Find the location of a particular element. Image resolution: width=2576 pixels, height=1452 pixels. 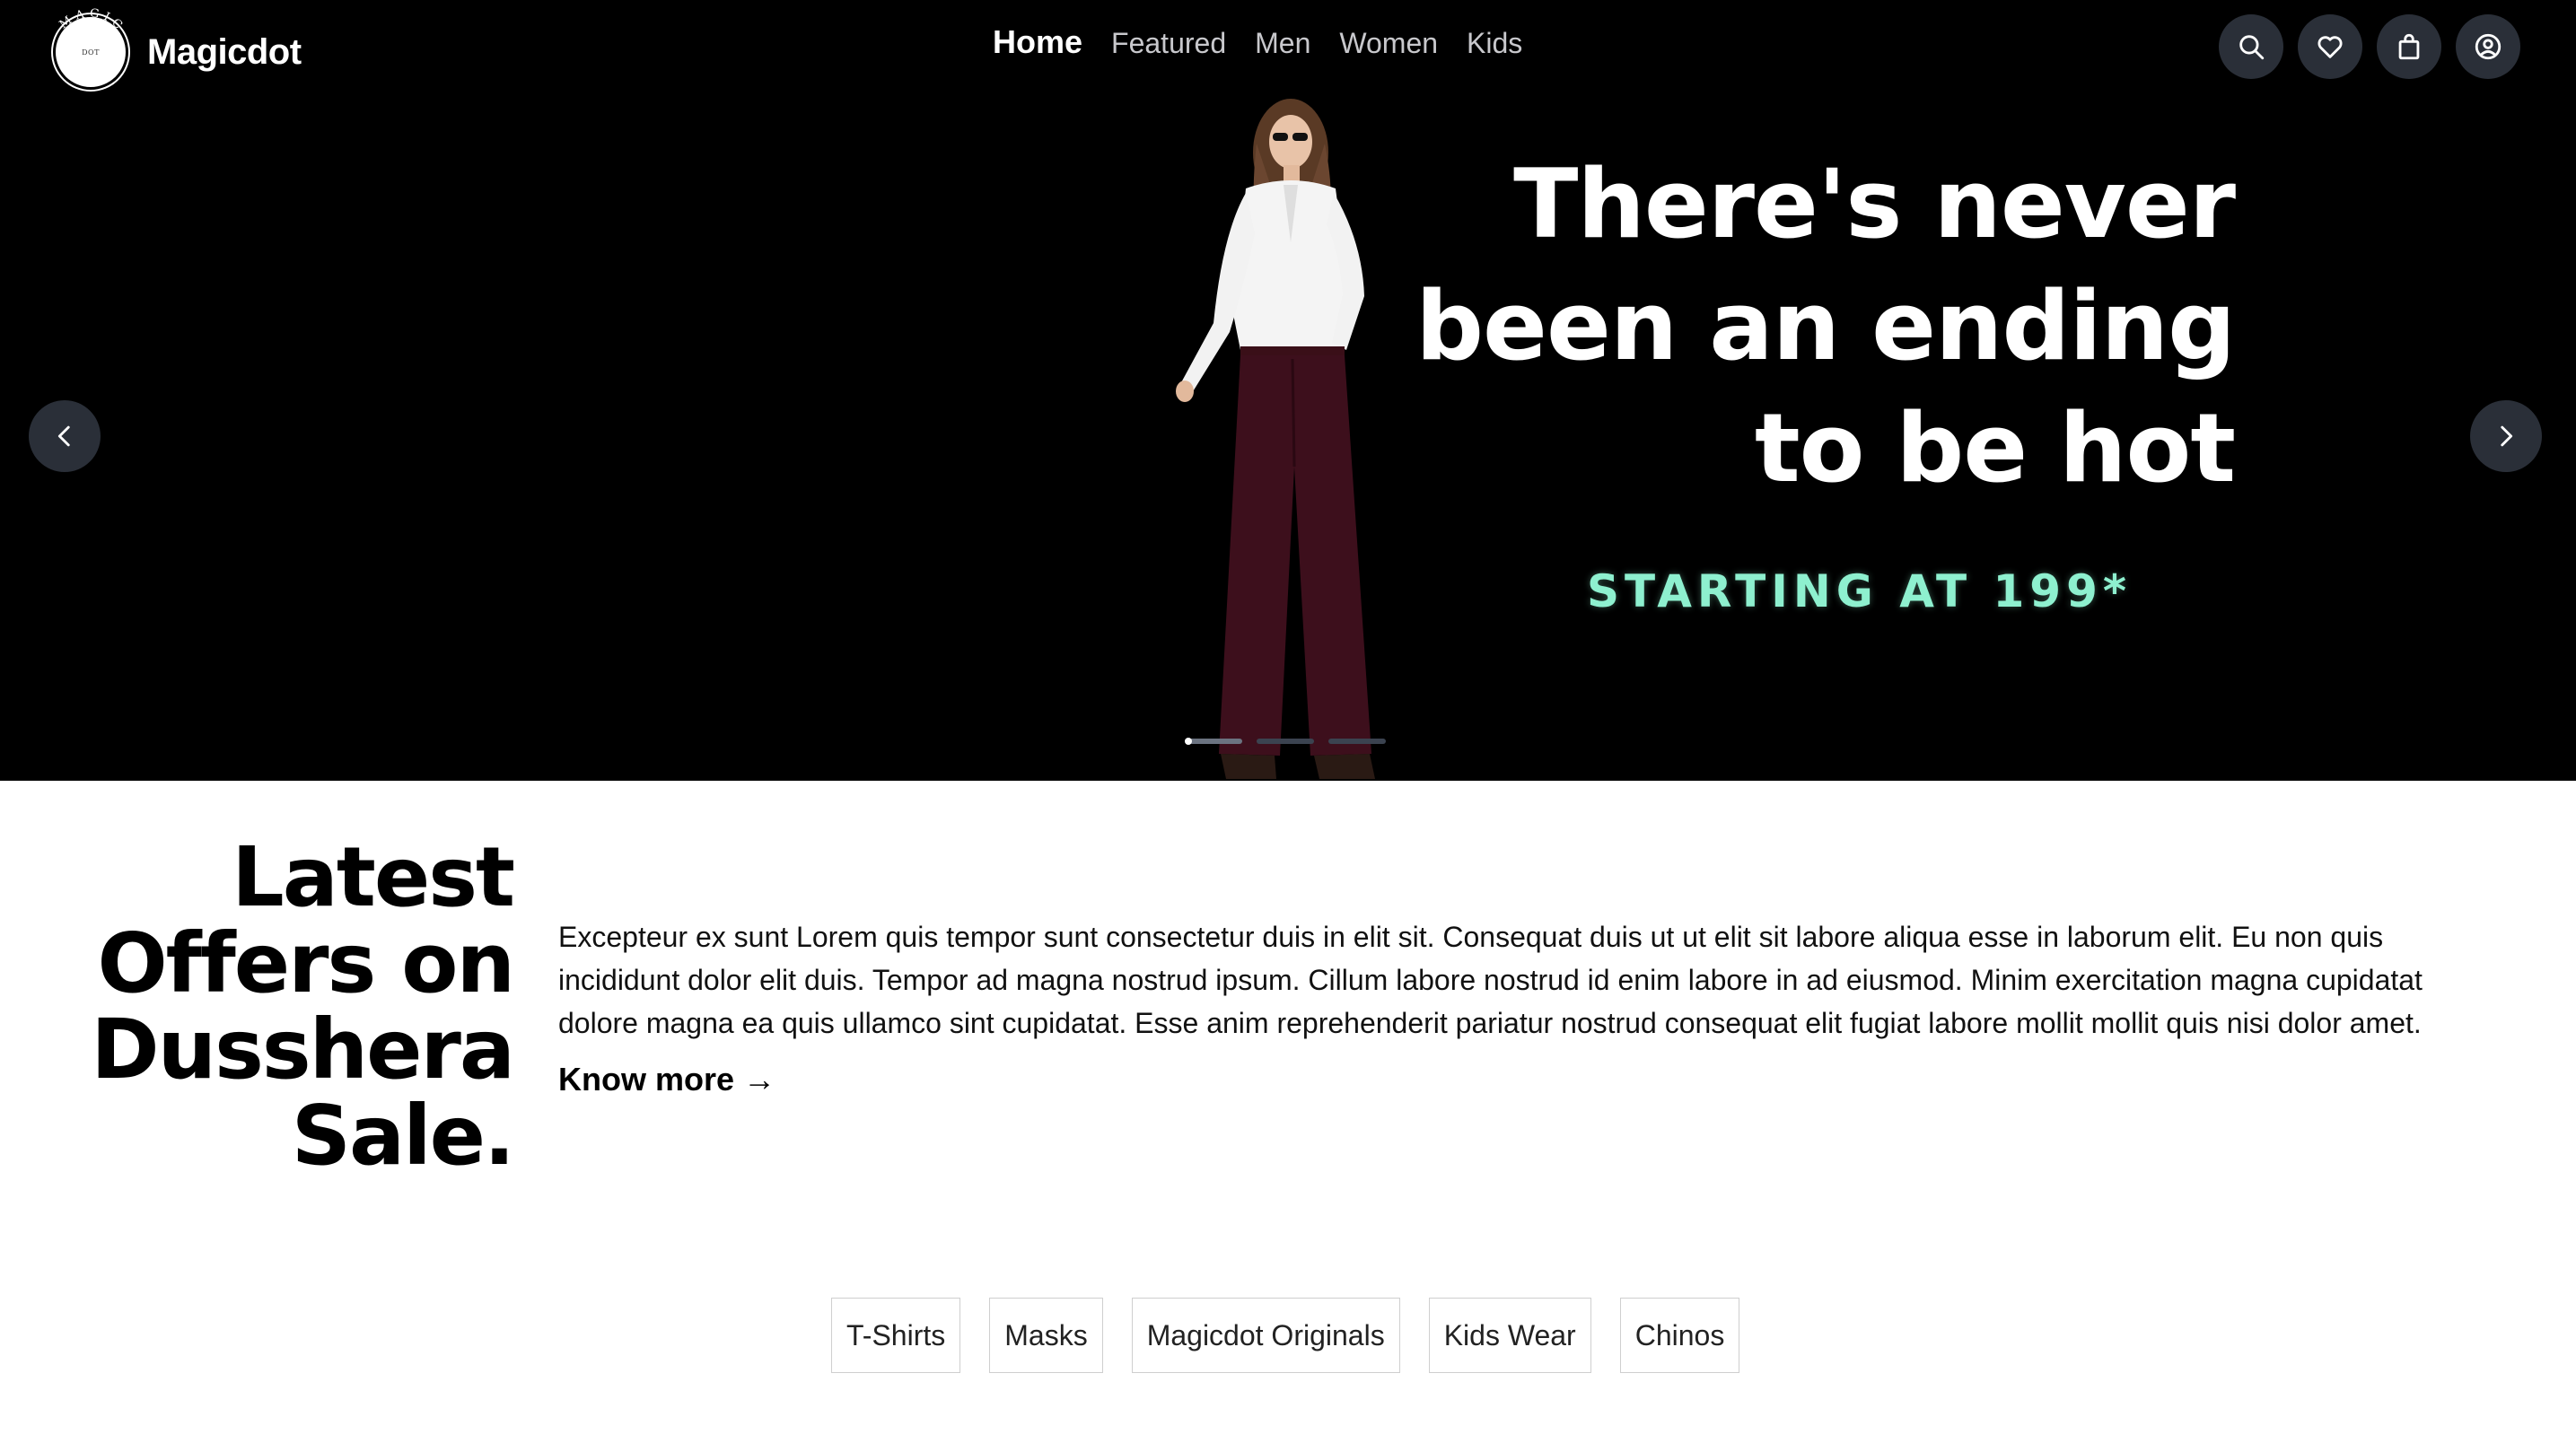

nav-men: Men is located at coordinates (1282, 44).